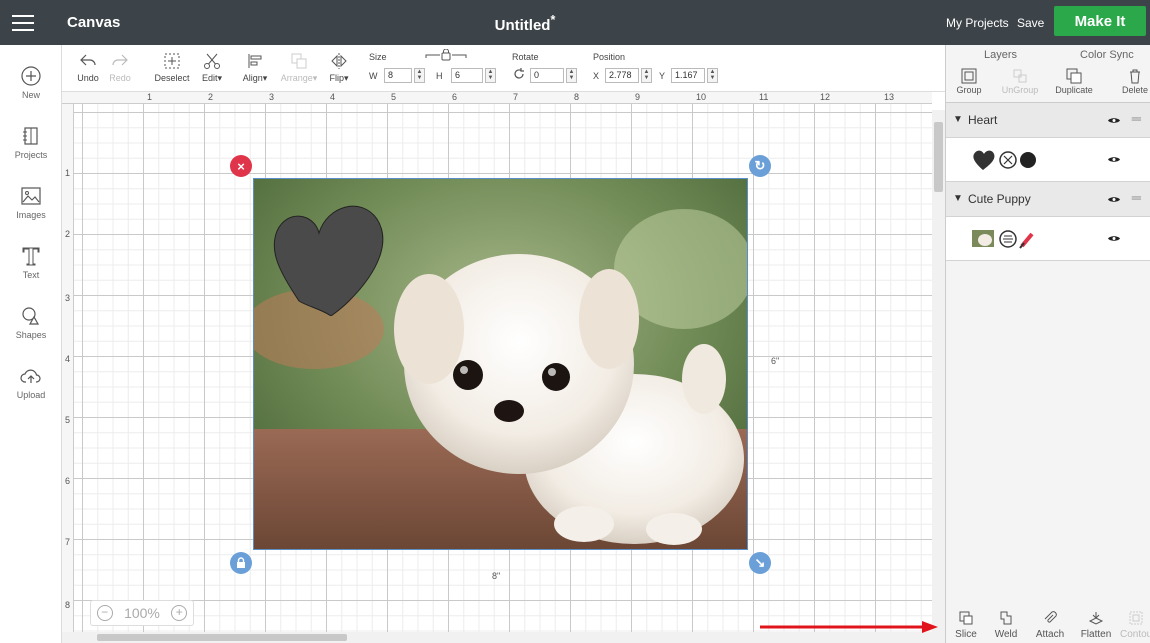 The image size is (1150, 643). What do you see at coordinates (553, 20) in the screenshot?
I see `unsaved-marker: *` at bounding box center [553, 20].